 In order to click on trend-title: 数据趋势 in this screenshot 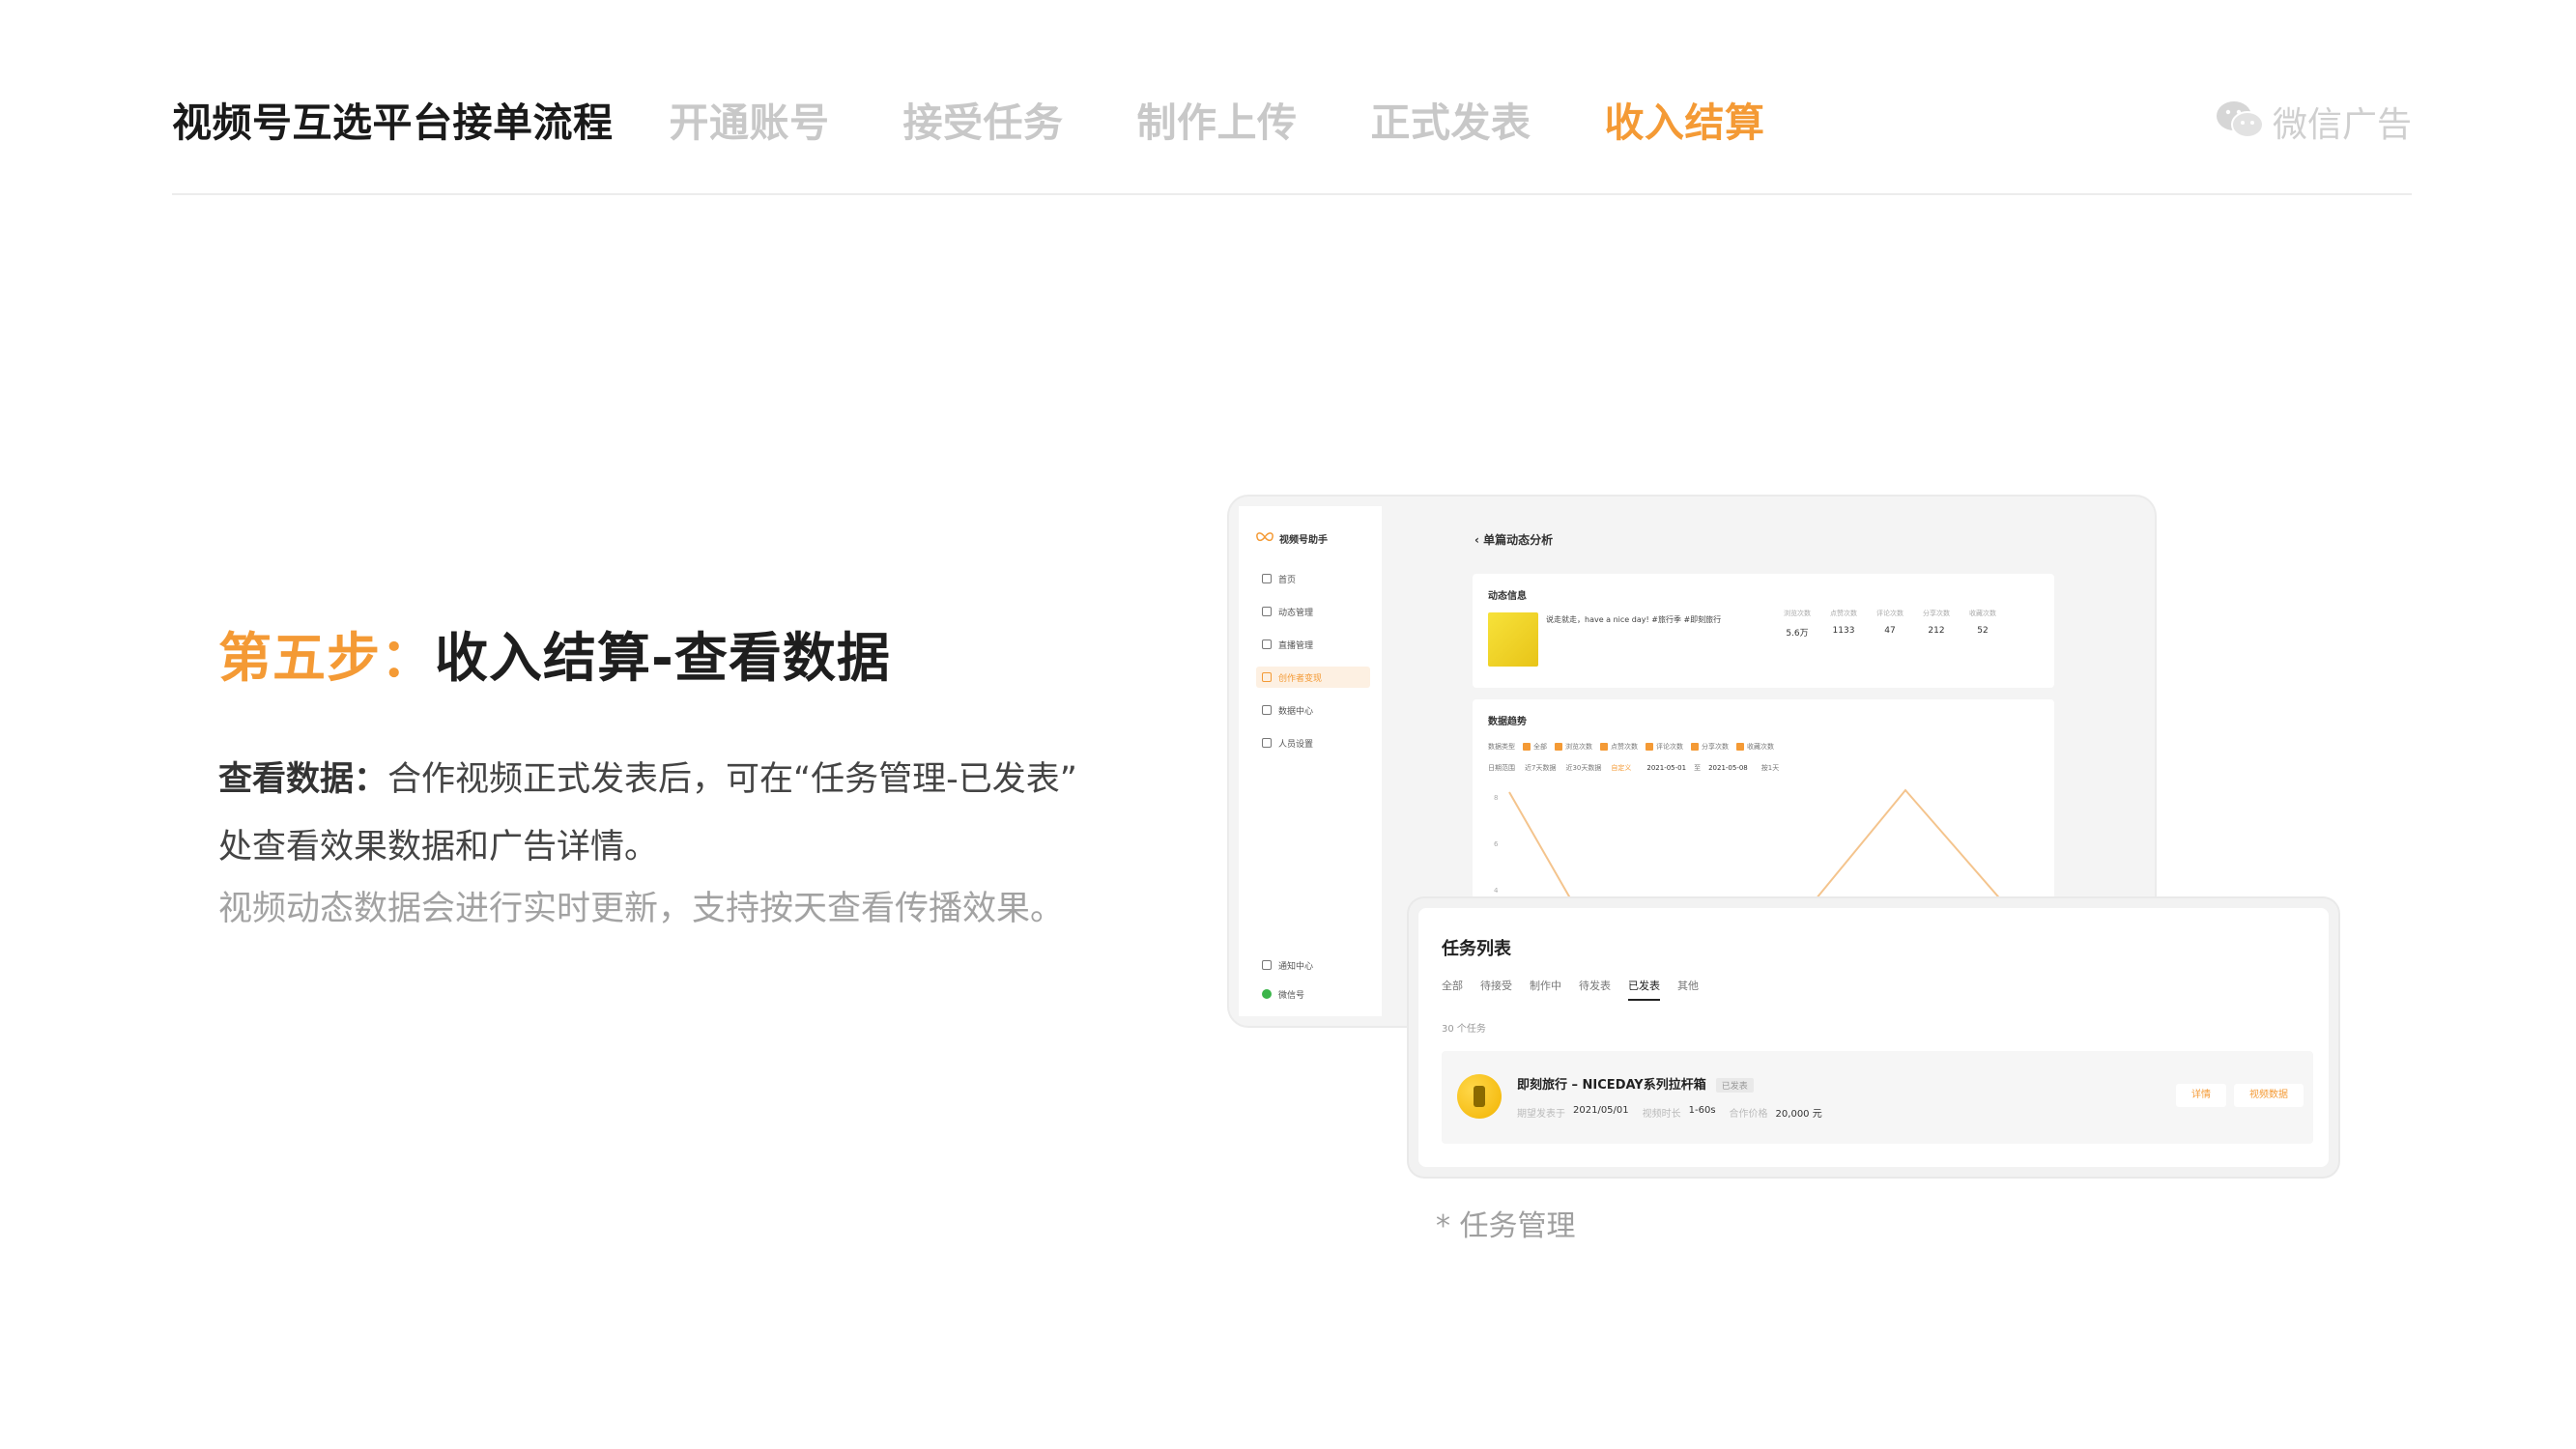, I will do `click(1508, 722)`.